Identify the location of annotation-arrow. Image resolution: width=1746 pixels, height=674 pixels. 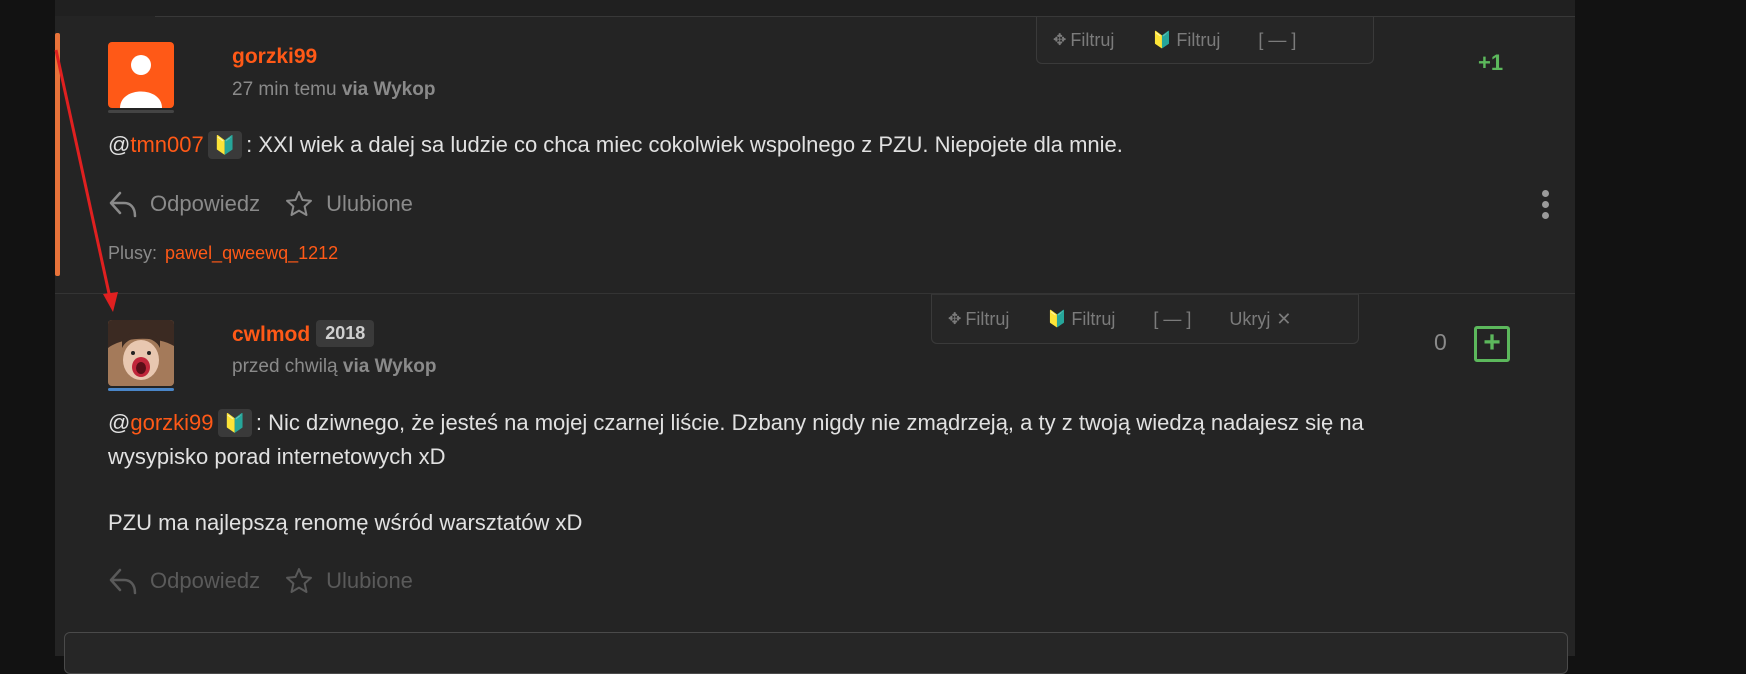
(86, 180).